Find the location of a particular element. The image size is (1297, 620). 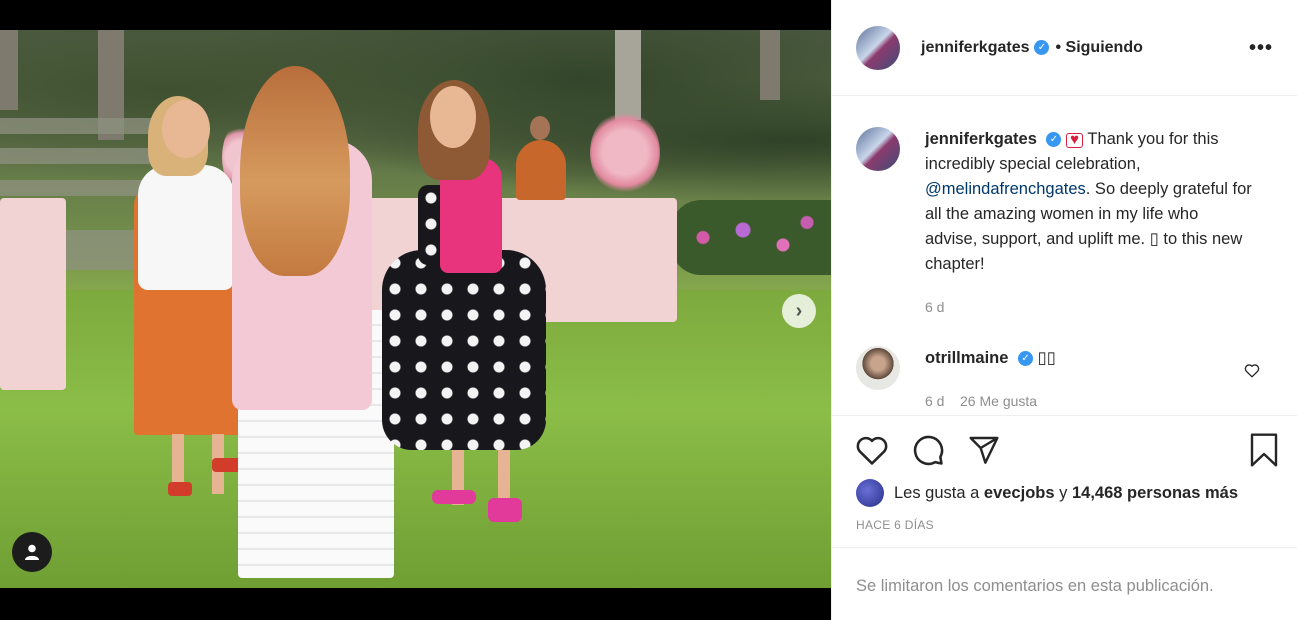

liker-avatar is located at coordinates (870, 493).